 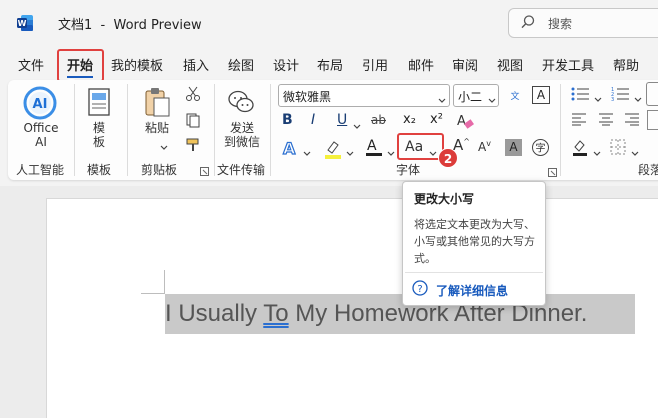 What do you see at coordinates (612, 99) in the screenshot?
I see `svg-text: 3` at bounding box center [612, 99].